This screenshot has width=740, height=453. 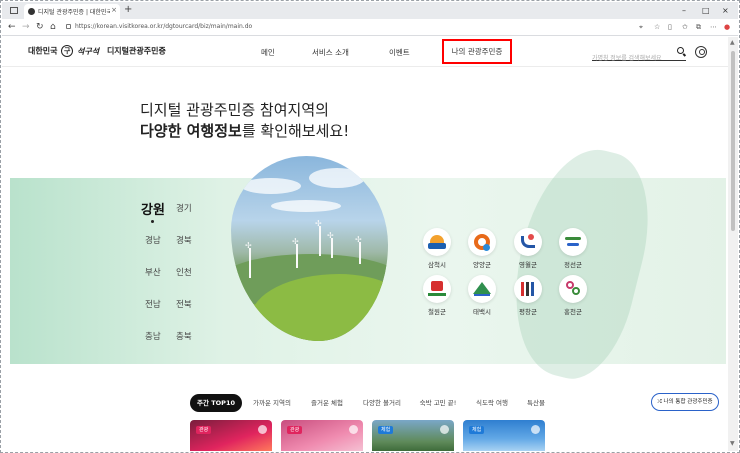 What do you see at coordinates (268, 52) in the screenshot?
I see `nav-main: 메인` at bounding box center [268, 52].